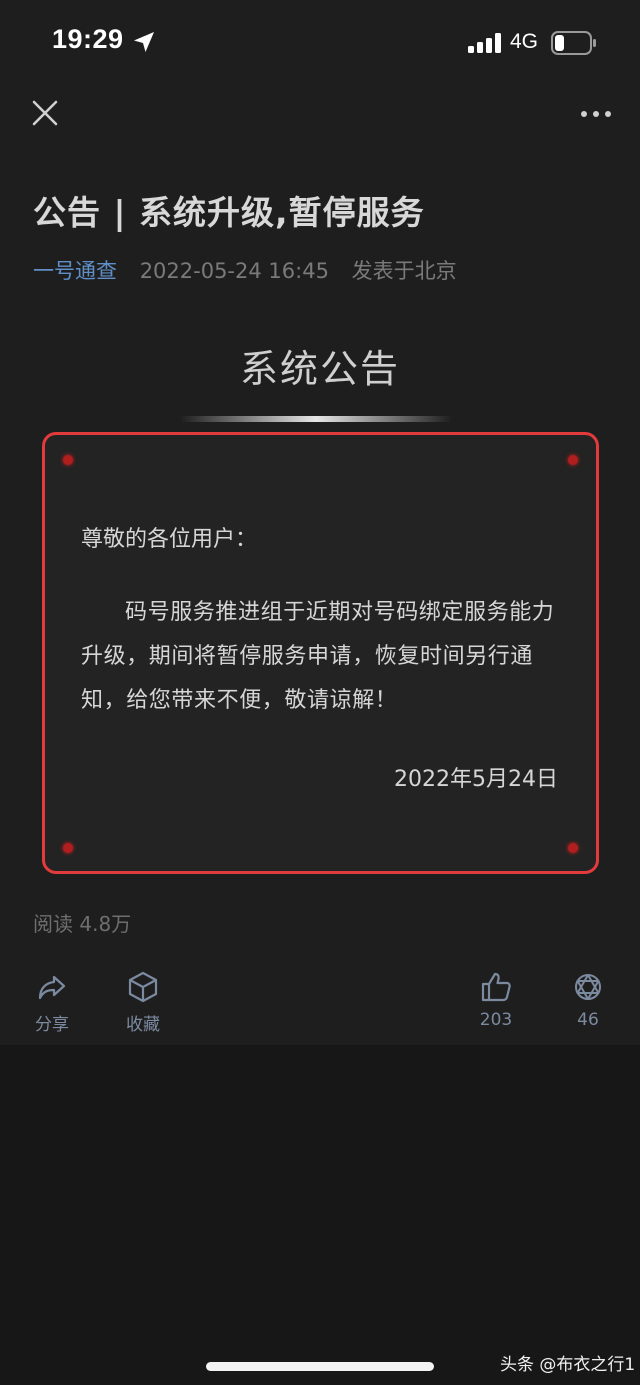 The width and height of the screenshot is (640, 1385). I want to click on share-network-button: 46, so click(588, 1000).